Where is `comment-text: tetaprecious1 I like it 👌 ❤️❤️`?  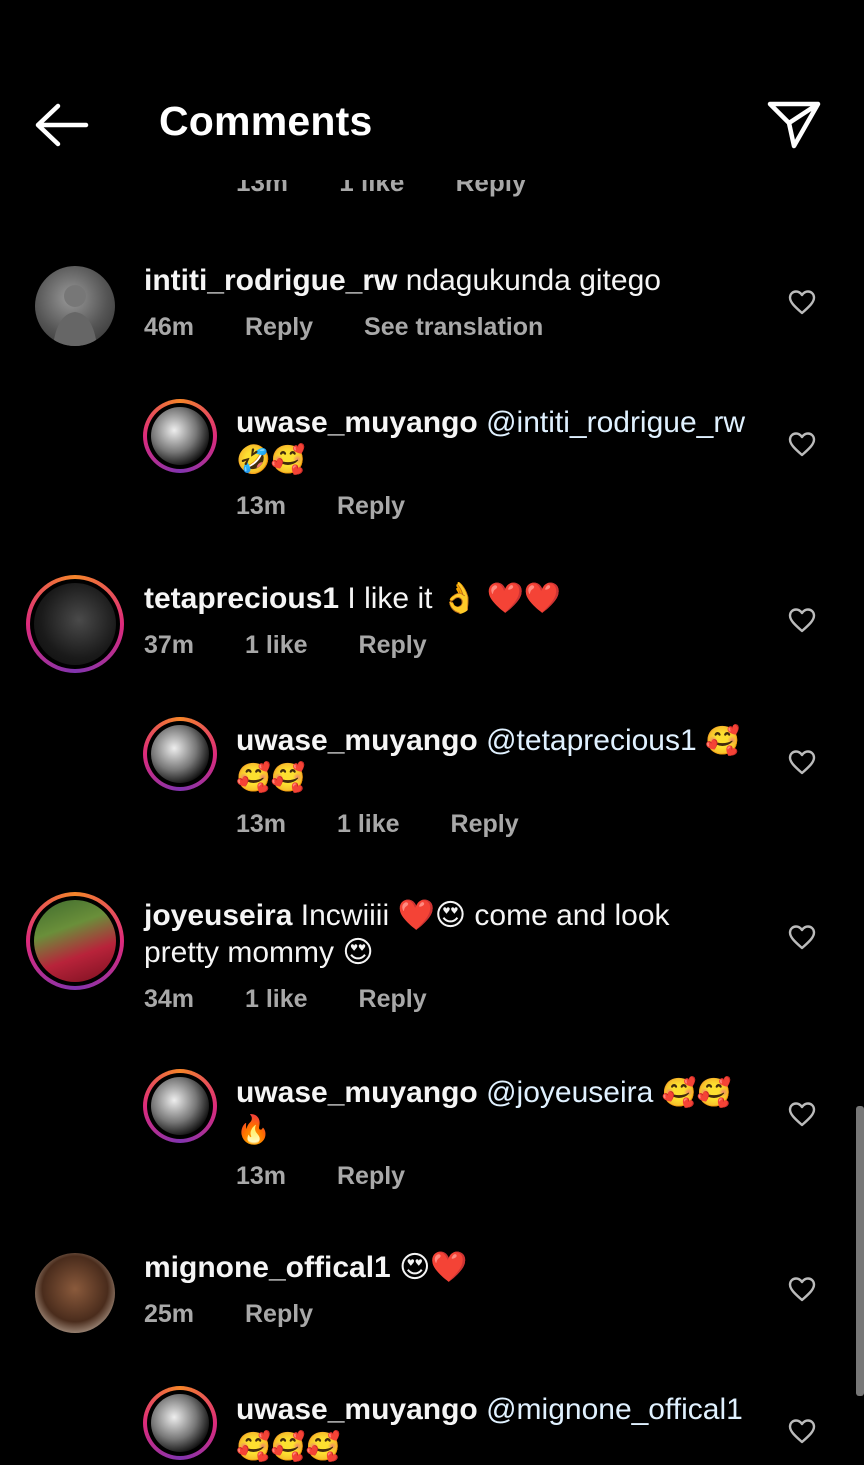
comment-text: tetaprecious1 I like it 👌 ❤️❤️ is located at coordinates (454, 598).